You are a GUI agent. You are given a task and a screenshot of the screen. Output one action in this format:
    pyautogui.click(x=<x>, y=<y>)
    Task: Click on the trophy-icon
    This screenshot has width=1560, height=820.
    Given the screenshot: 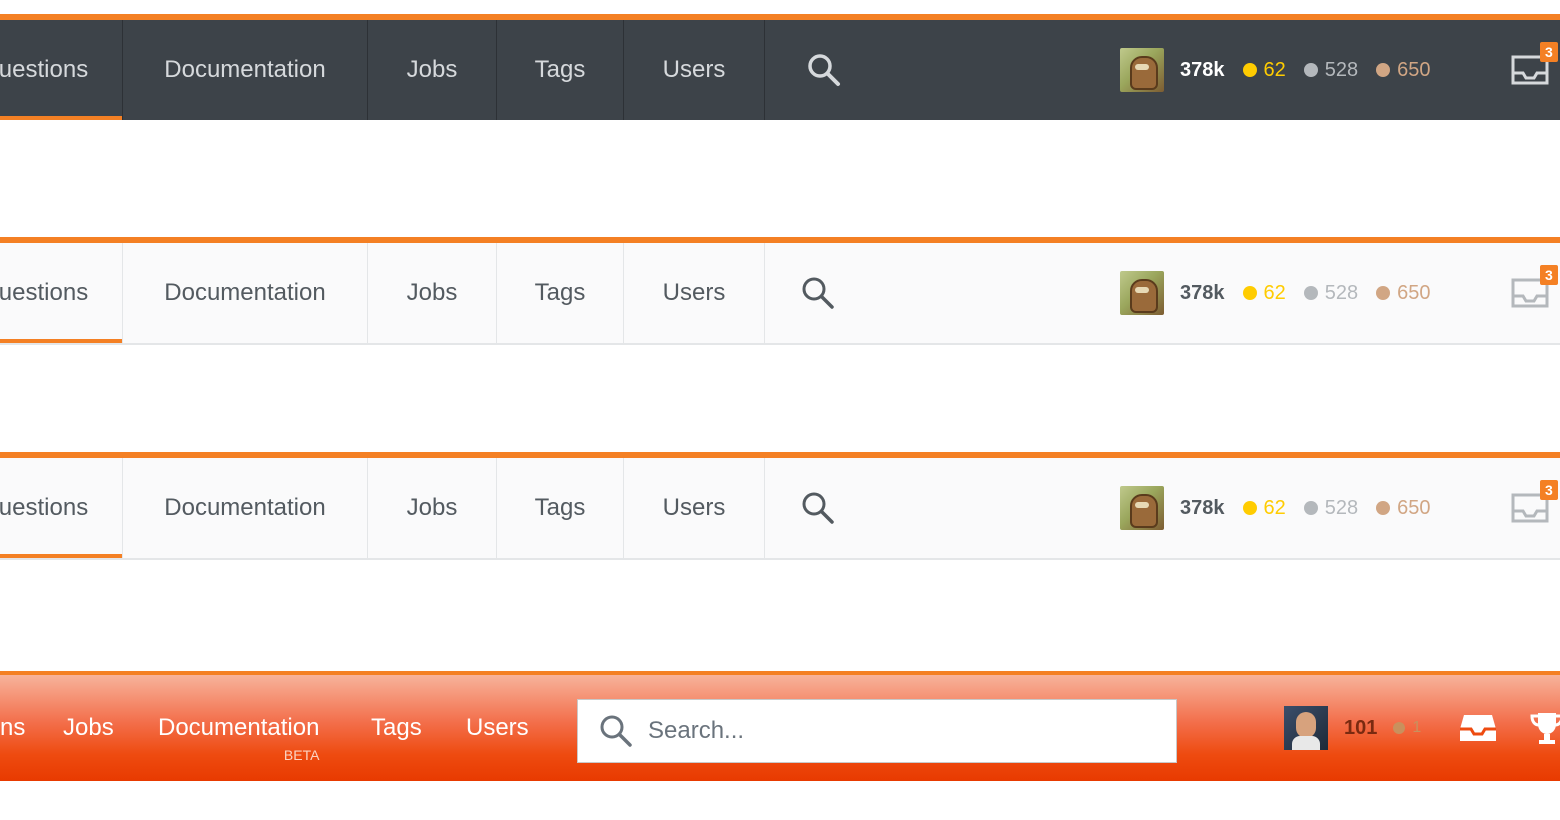 What is the action you would take?
    pyautogui.click(x=1545, y=728)
    